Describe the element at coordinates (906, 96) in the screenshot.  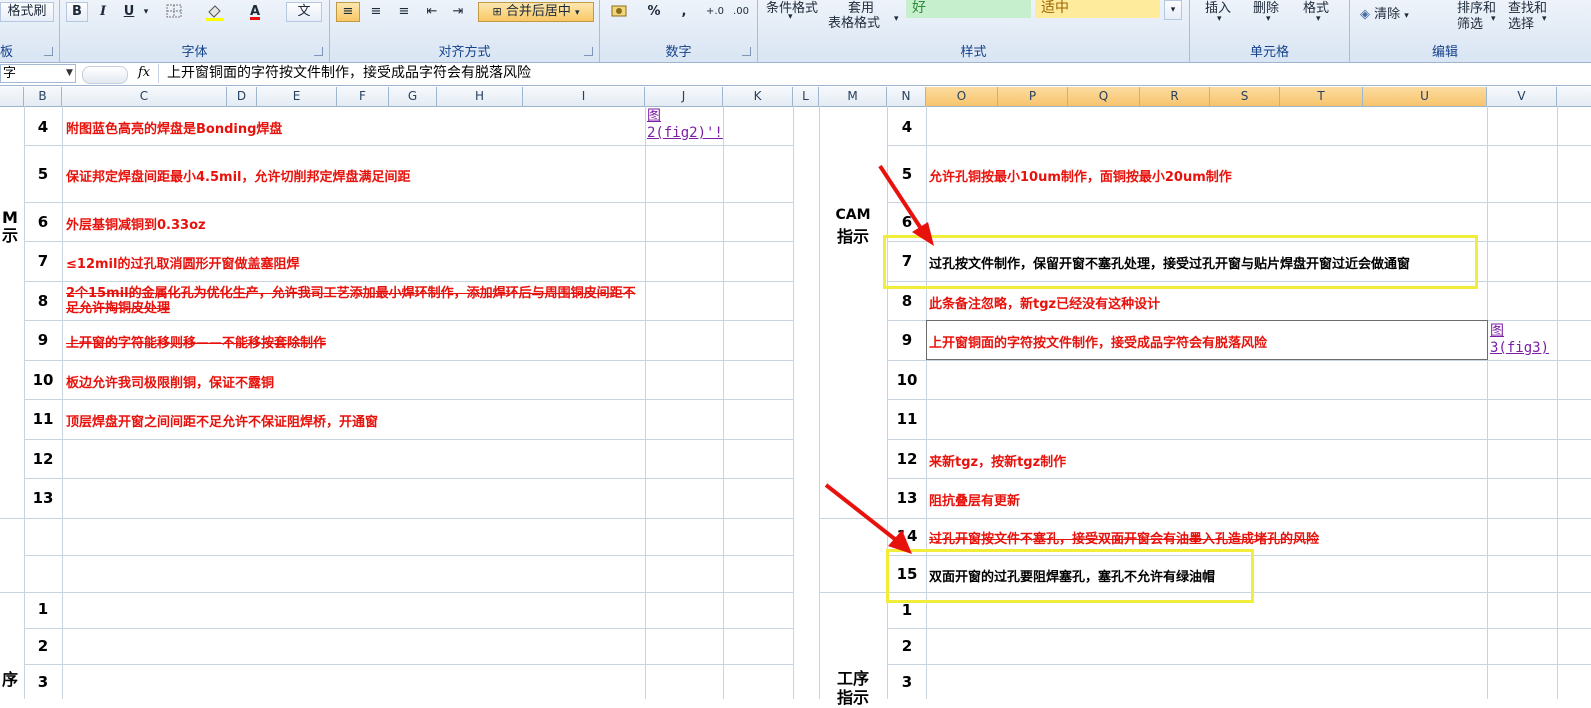
I see `column-header-N: N` at that location.